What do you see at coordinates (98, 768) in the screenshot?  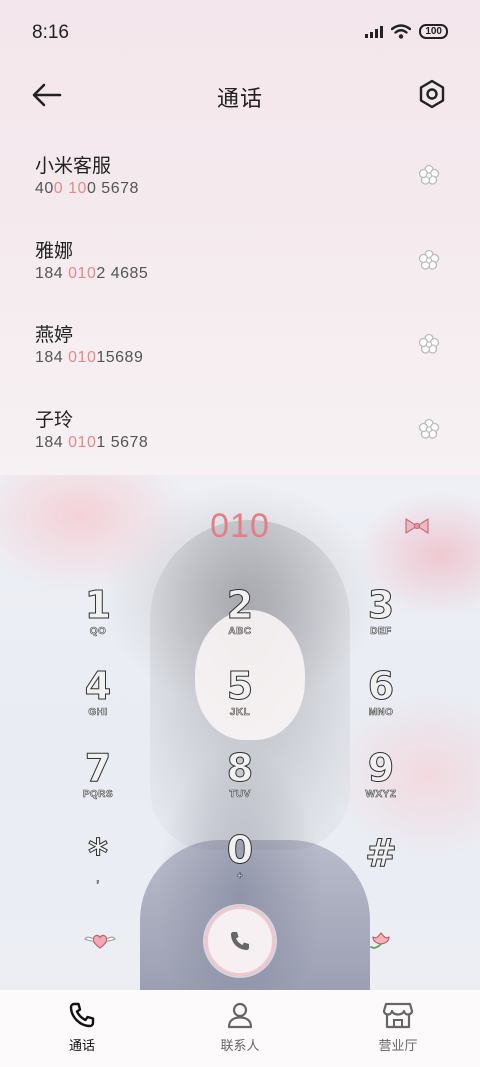 I see `key-digit: 7` at bounding box center [98, 768].